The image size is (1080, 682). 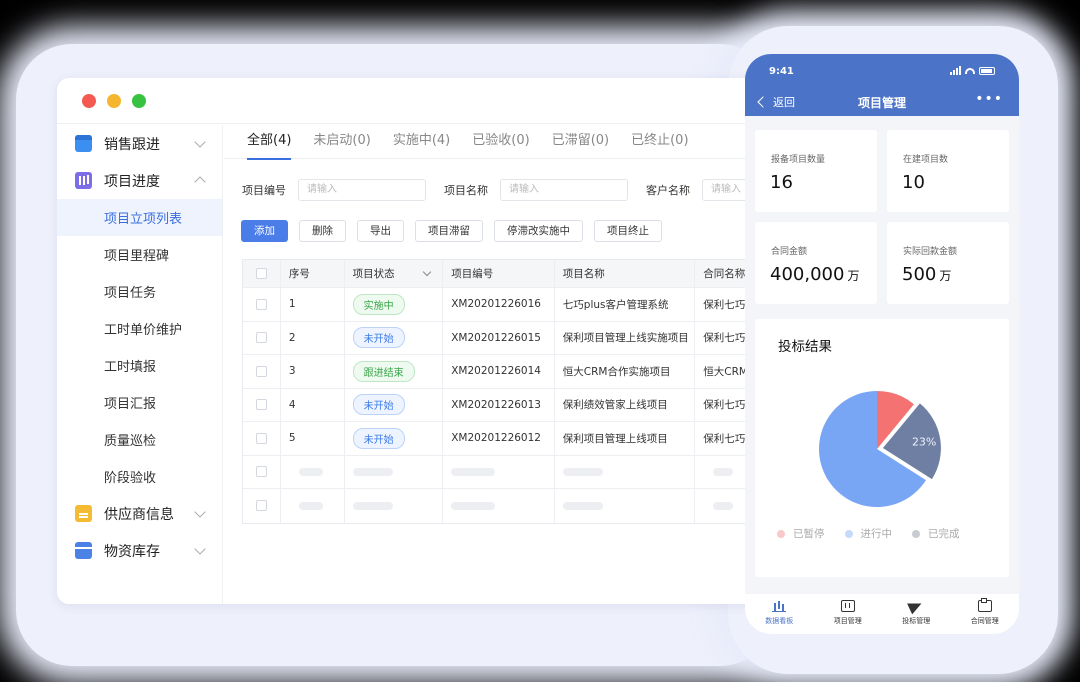 I want to click on sidebar-item: 阶段验收, so click(x=139, y=476).